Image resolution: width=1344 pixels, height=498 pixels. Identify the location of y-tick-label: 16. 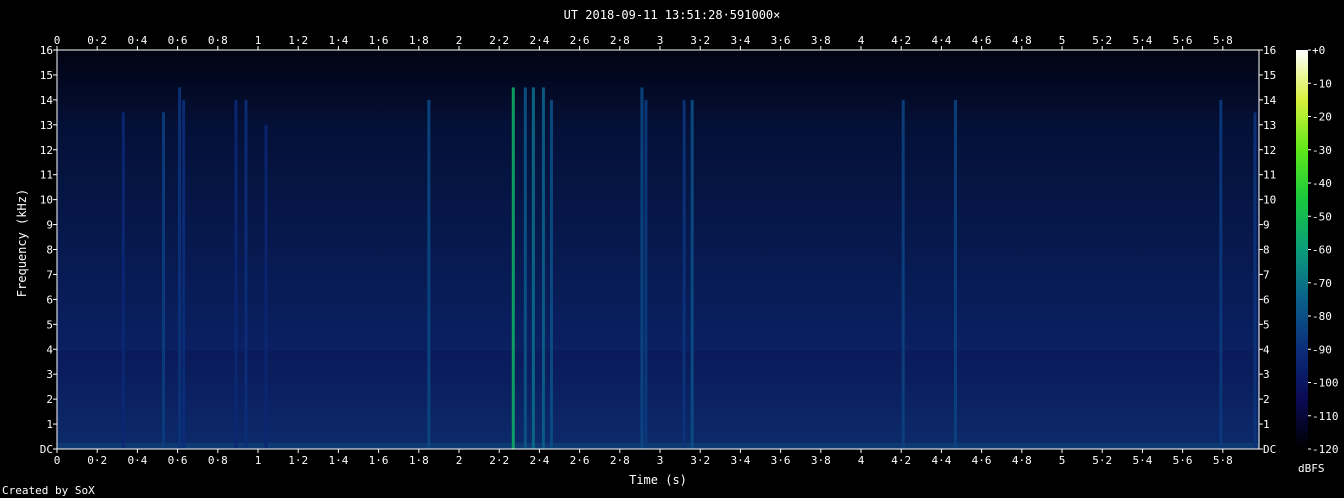
(46, 50).